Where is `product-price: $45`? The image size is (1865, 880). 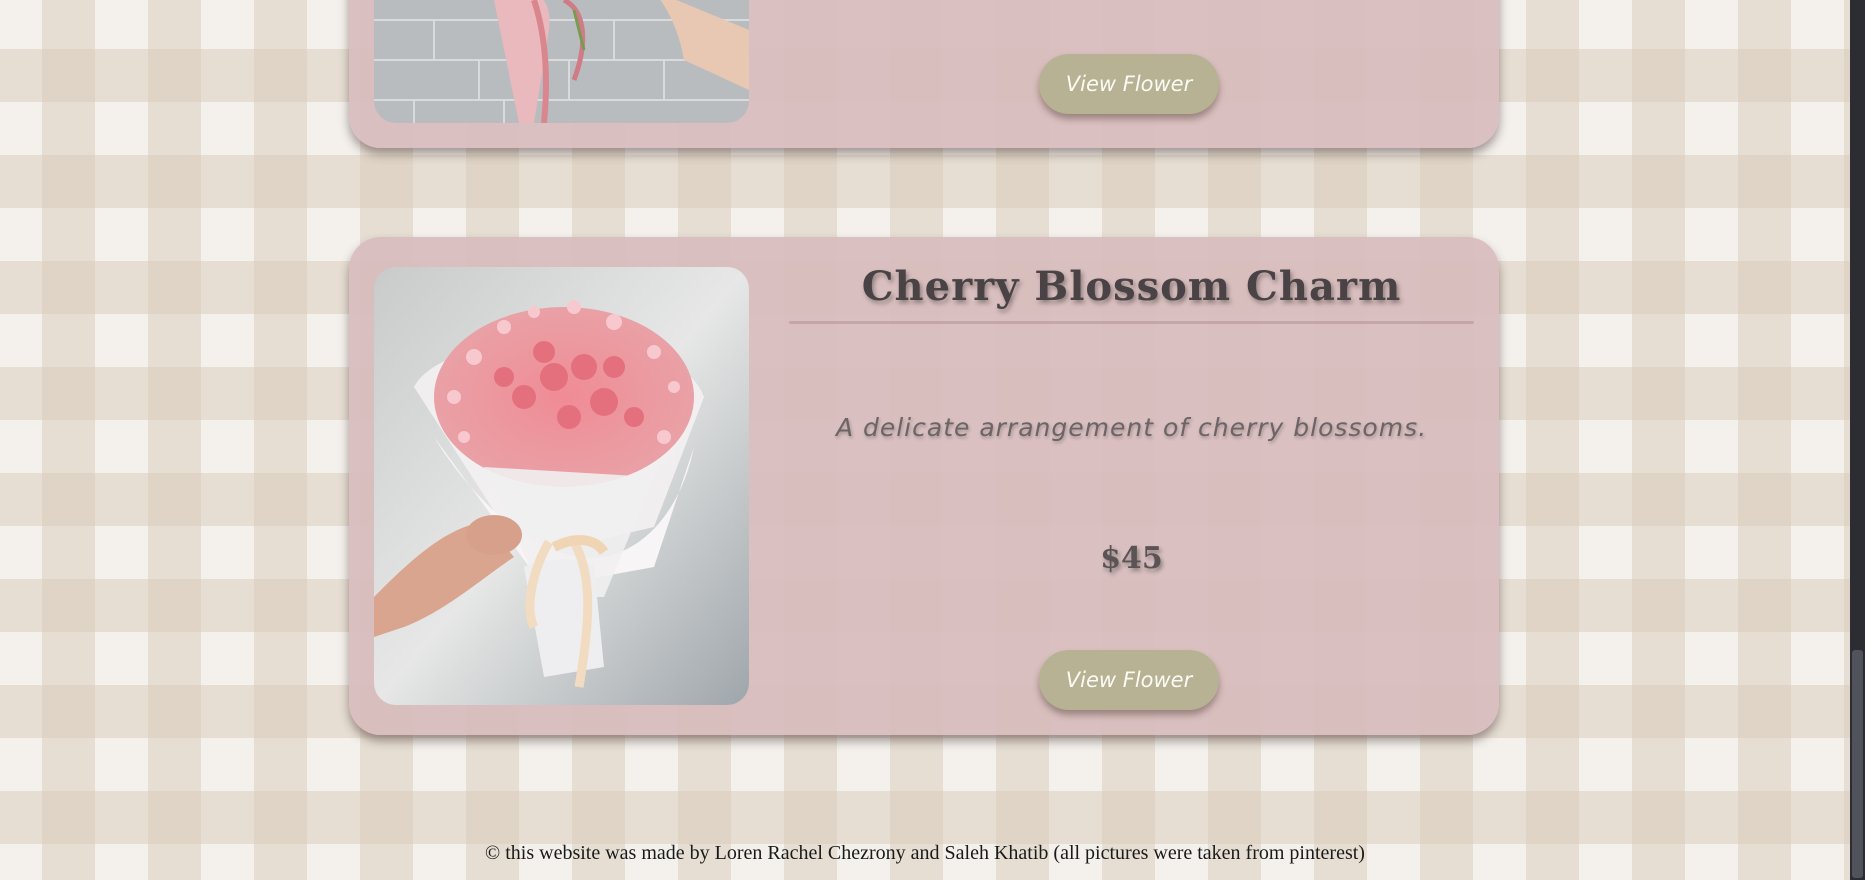 product-price: $45 is located at coordinates (1131, 558).